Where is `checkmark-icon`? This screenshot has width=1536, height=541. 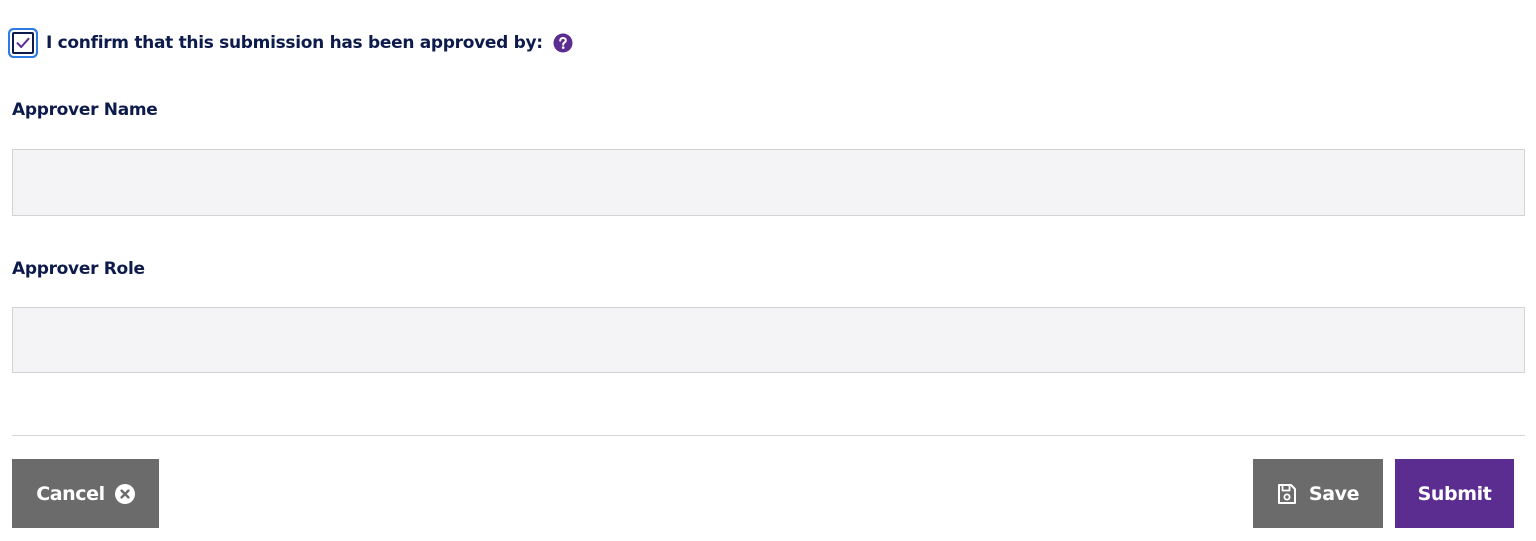
checkmark-icon is located at coordinates (23, 42).